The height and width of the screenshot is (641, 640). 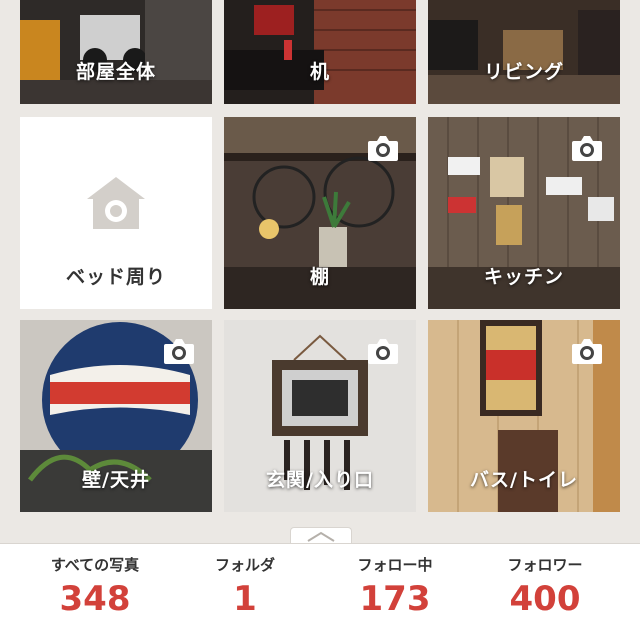 I want to click on stat-followers: フォロワー 400, so click(x=545, y=581).